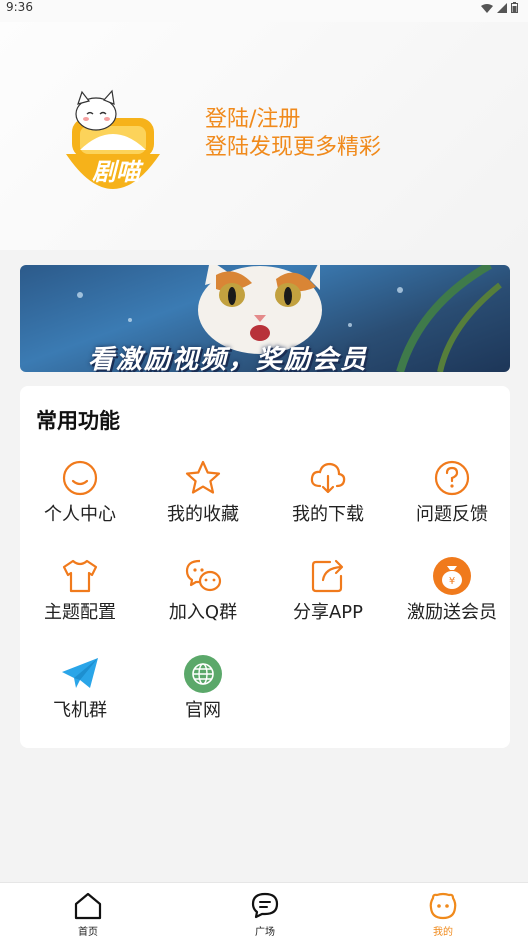 The width and height of the screenshot is (528, 941). What do you see at coordinates (80, 478) in the screenshot?
I see `smile-icon` at bounding box center [80, 478].